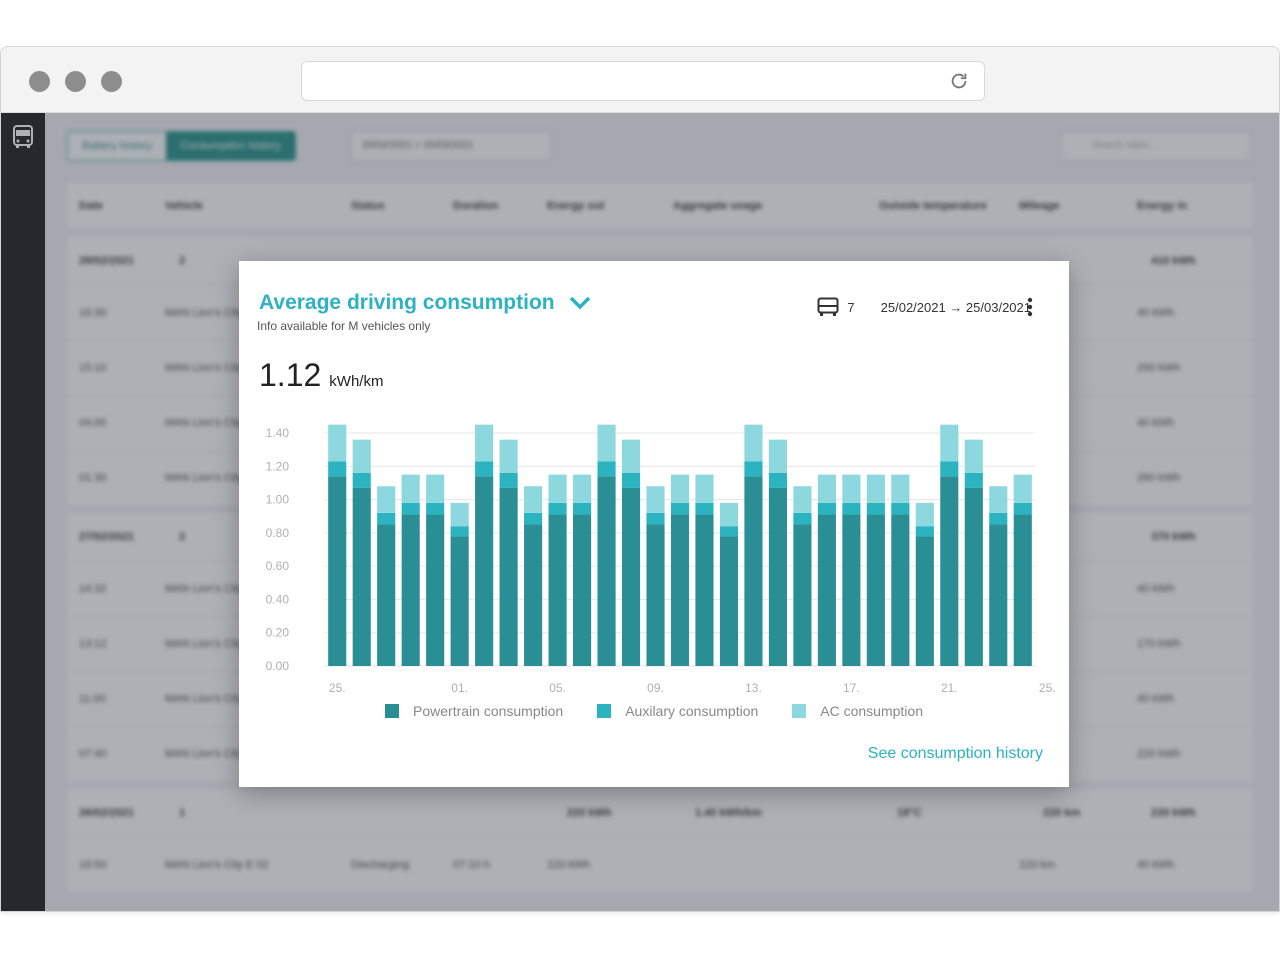  I want to click on bus-icon, so click(828, 306).